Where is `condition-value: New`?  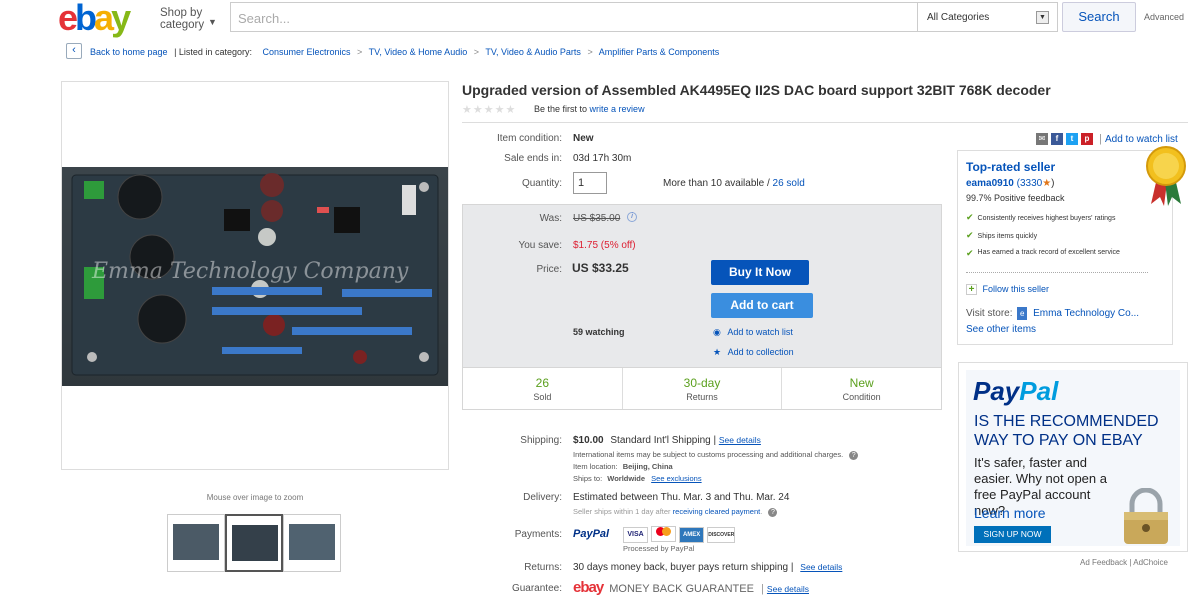 condition-value: New is located at coordinates (583, 138).